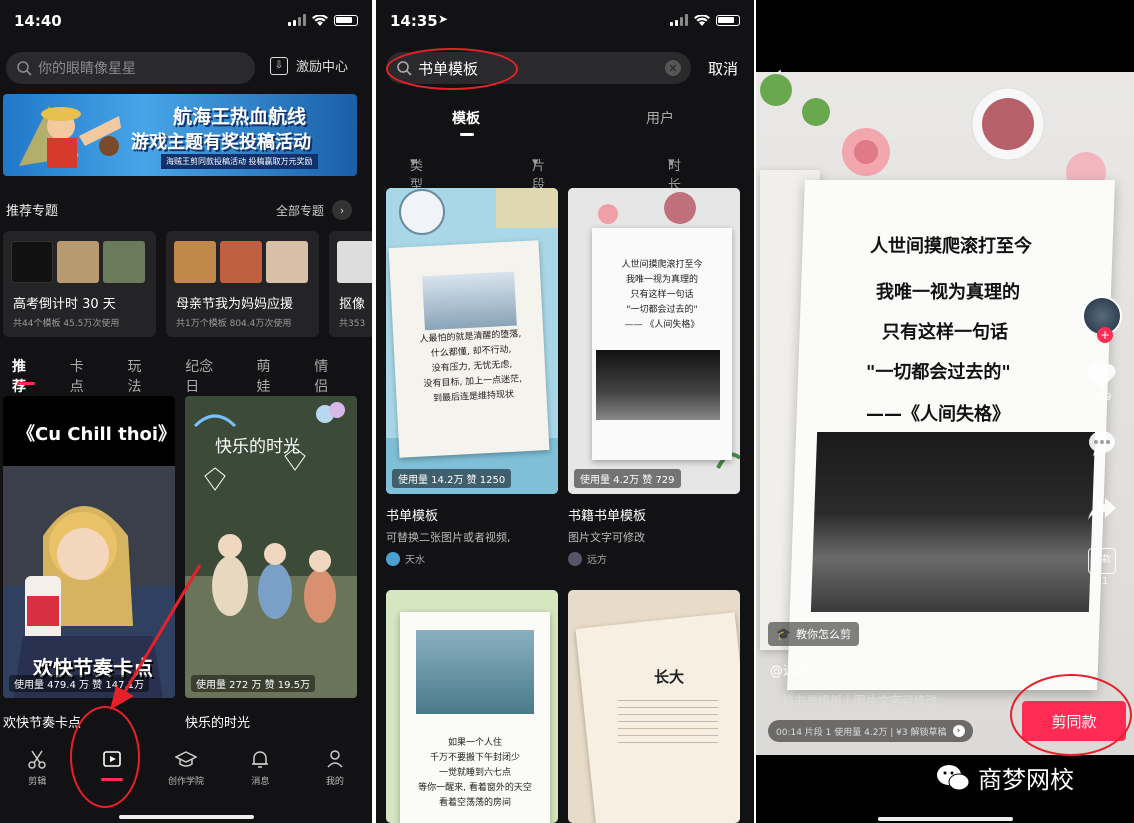 This screenshot has height=823, width=1134. What do you see at coordinates (141, 376) in the screenshot?
I see `tab-play: 玩法` at bounding box center [141, 376].